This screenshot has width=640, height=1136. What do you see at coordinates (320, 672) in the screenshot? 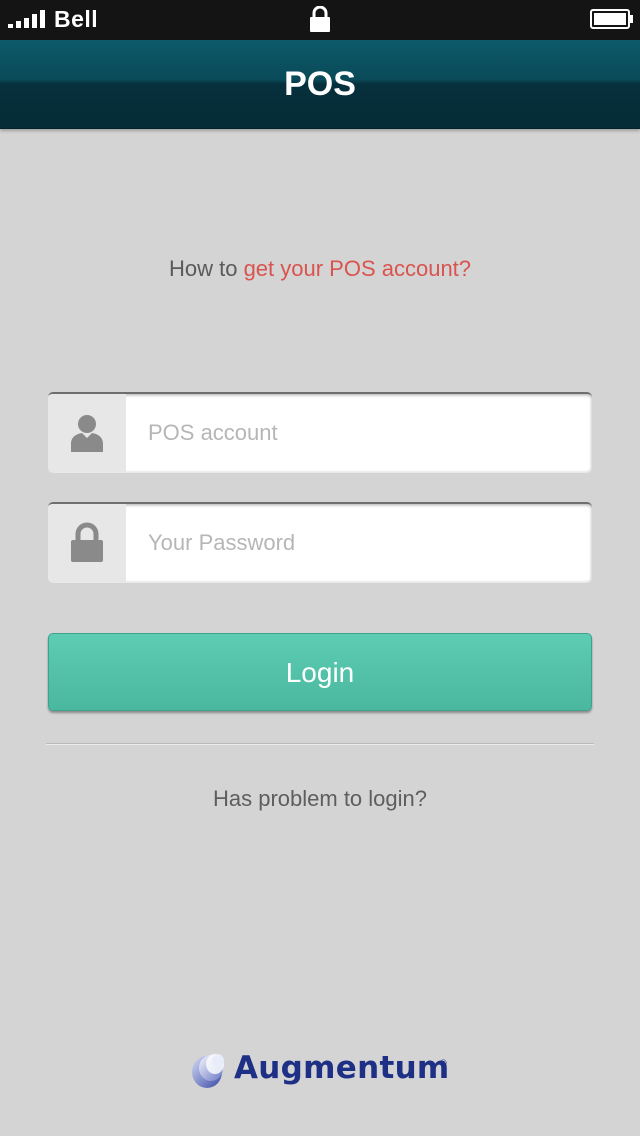
I see `login-button: Login` at bounding box center [320, 672].